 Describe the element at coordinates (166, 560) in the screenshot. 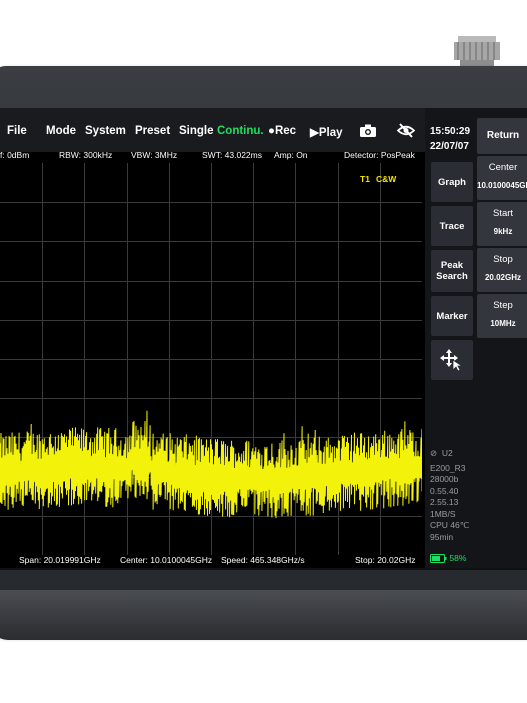

I see `center-value: Center: 10.0100045GHz` at that location.